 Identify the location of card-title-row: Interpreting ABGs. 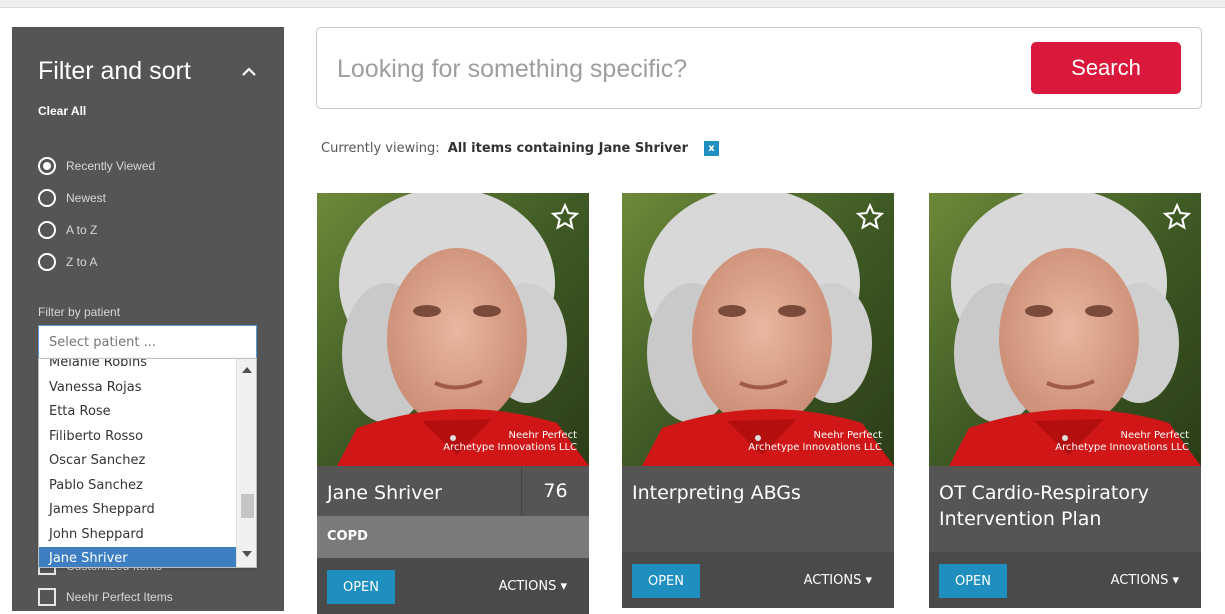
(758, 509).